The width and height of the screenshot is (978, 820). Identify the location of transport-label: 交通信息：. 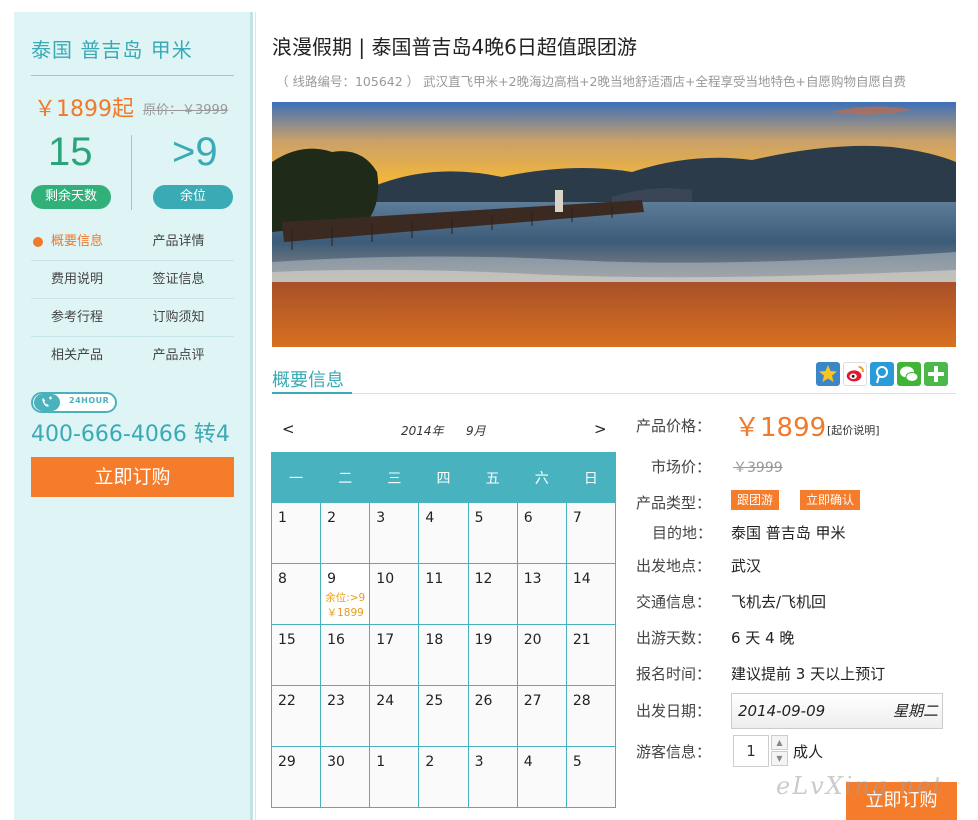
(674, 602).